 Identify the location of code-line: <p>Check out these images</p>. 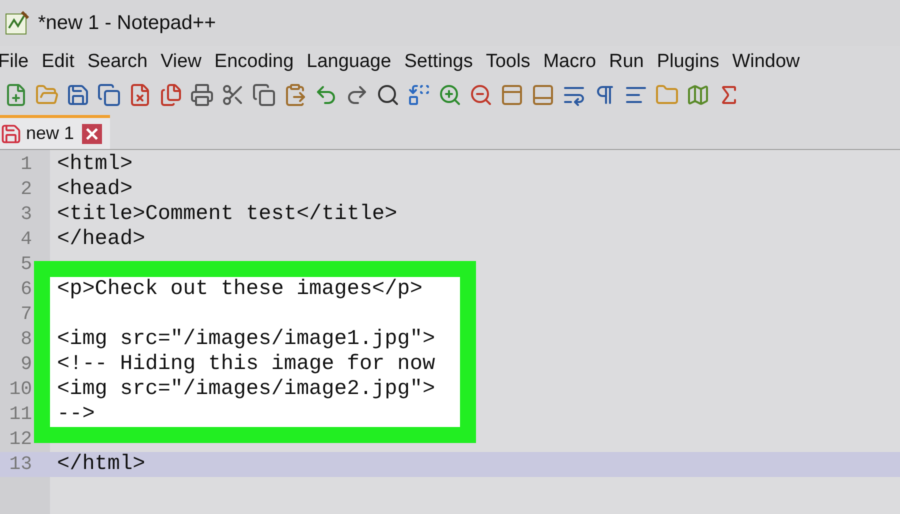
(239, 289).